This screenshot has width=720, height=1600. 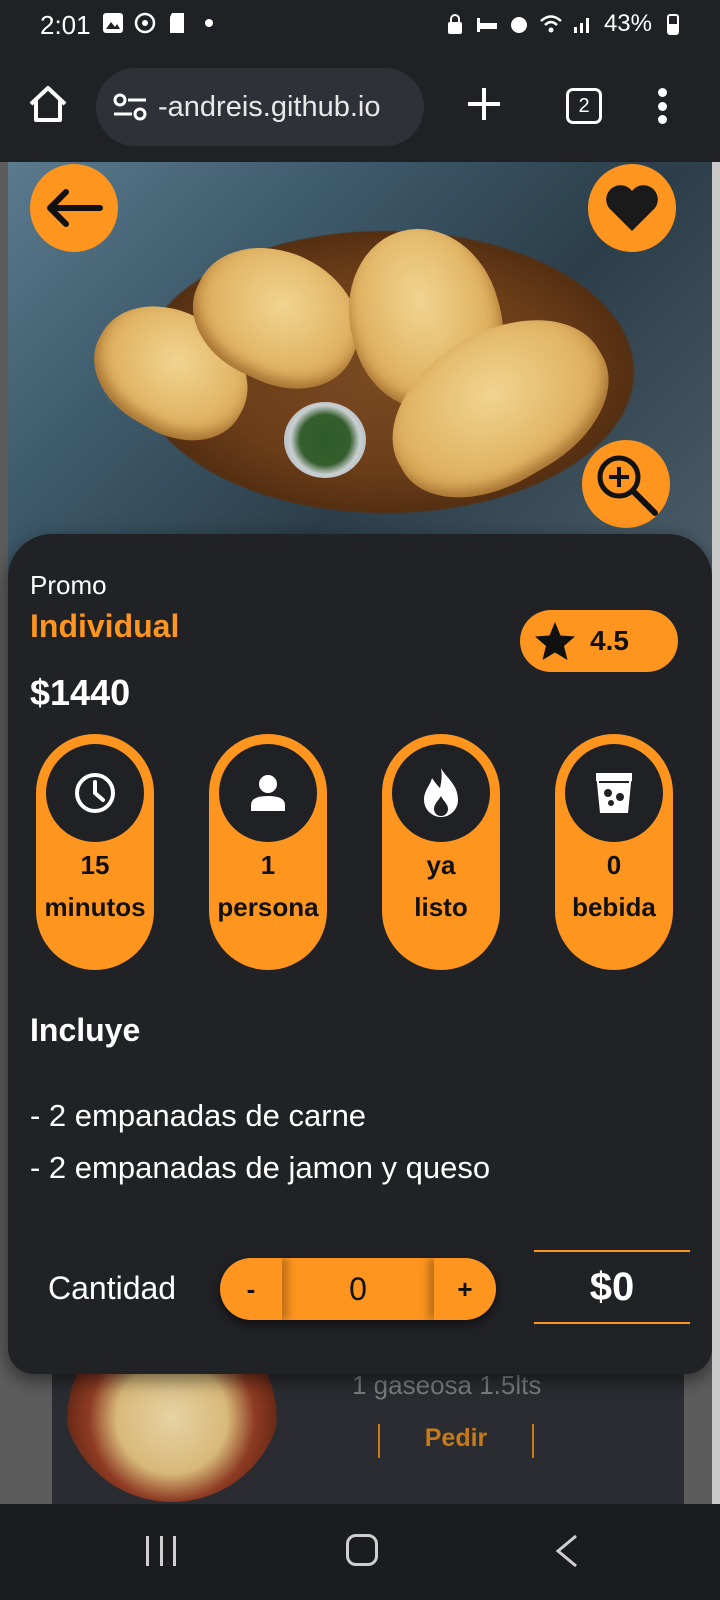 What do you see at coordinates (627, 23) in the screenshot?
I see `battery-percent: 43%` at bounding box center [627, 23].